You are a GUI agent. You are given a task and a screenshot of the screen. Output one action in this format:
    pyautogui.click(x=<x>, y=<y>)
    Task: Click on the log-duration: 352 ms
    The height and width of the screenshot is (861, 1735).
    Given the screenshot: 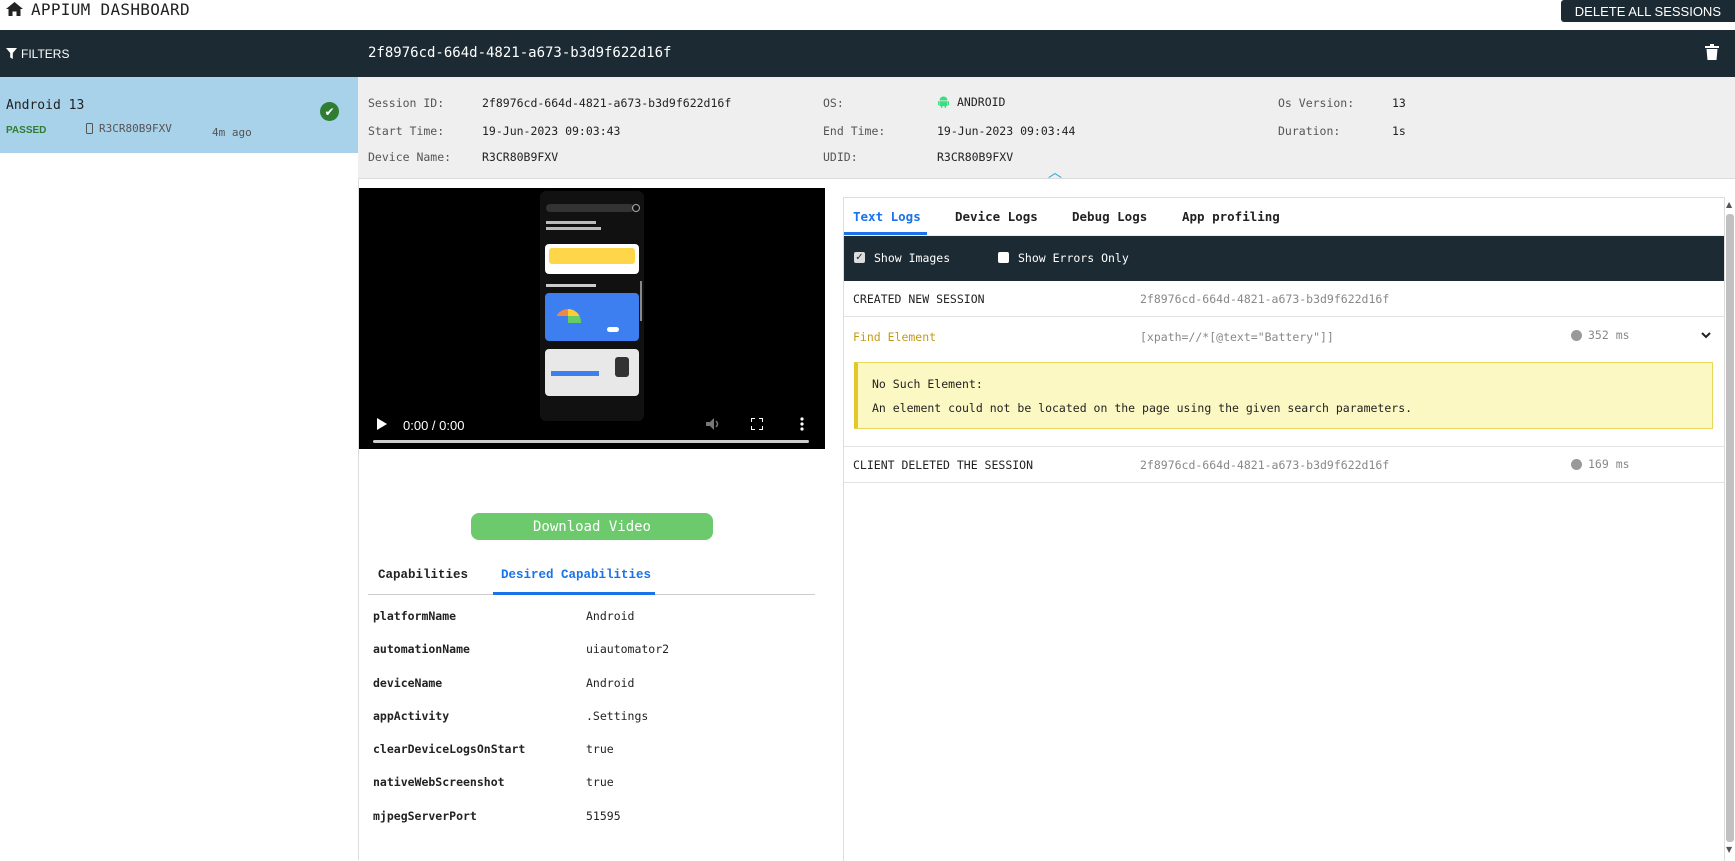 What is the action you would take?
    pyautogui.click(x=1600, y=335)
    